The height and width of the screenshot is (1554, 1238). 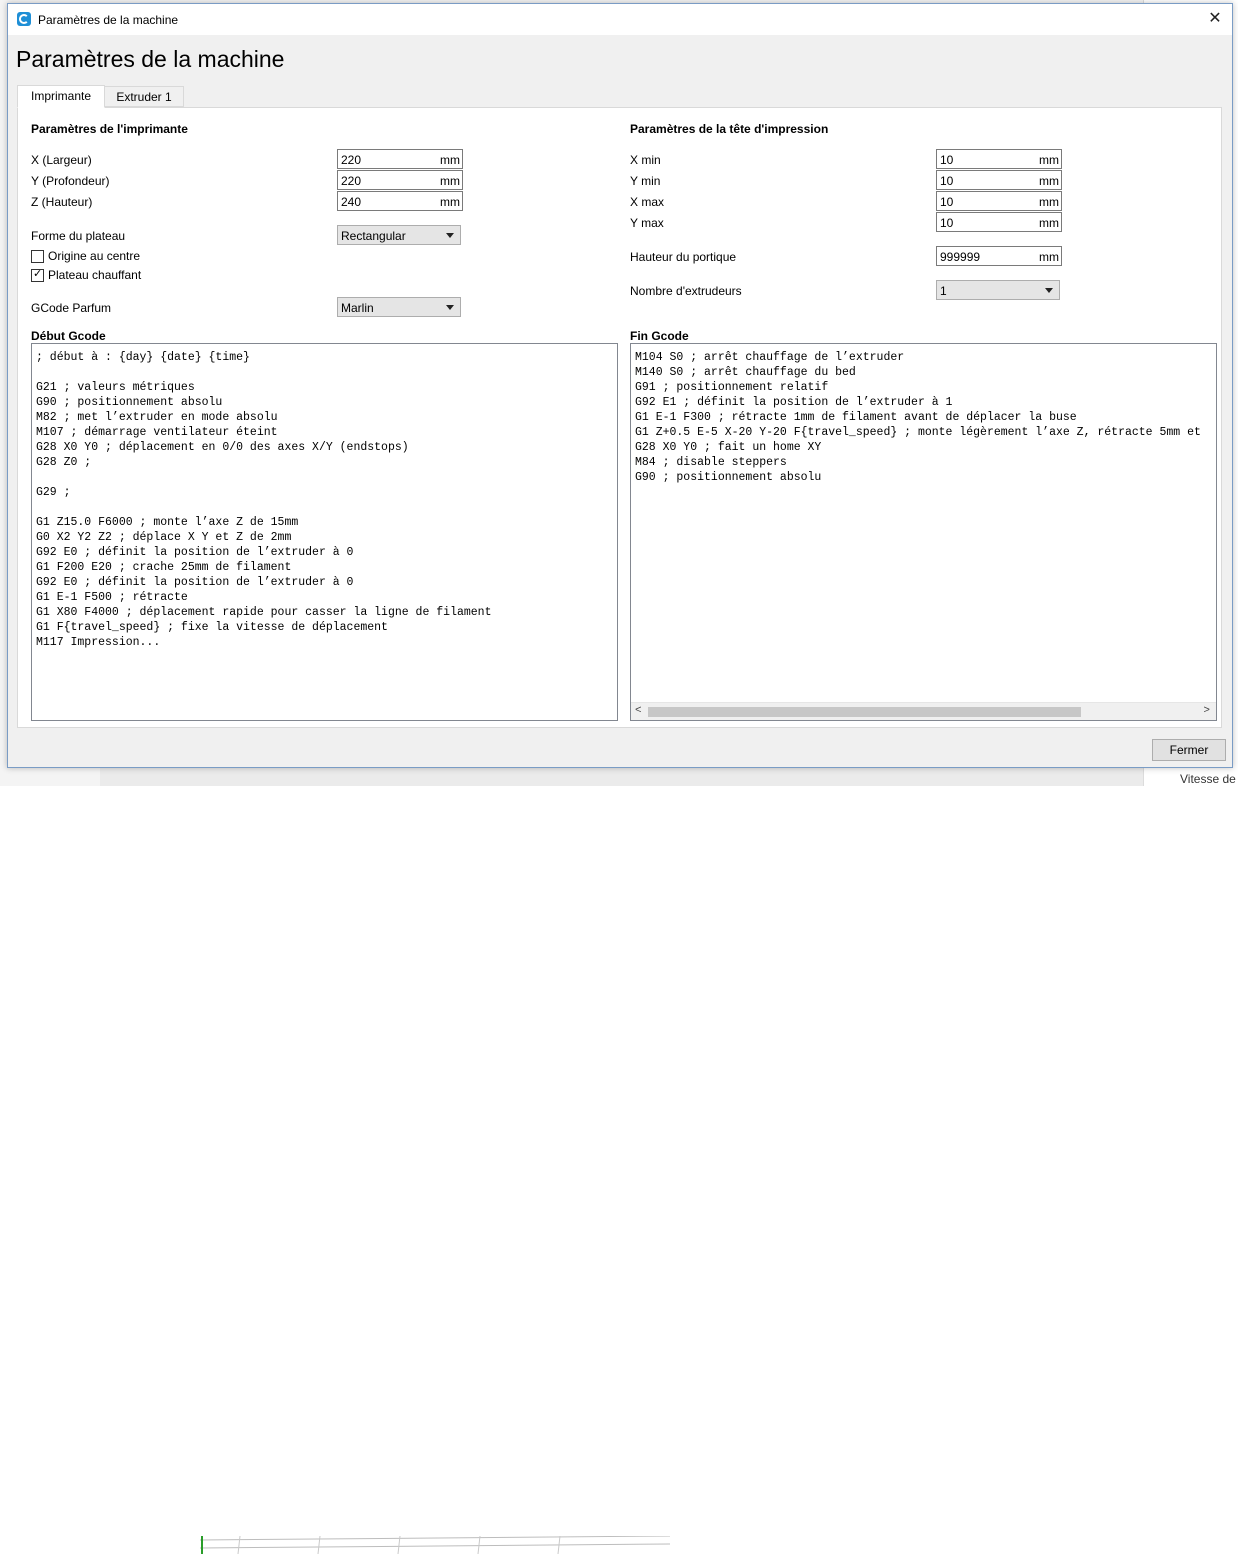 What do you see at coordinates (999, 201) in the screenshot?
I see `xmax-input: 10 mm` at bounding box center [999, 201].